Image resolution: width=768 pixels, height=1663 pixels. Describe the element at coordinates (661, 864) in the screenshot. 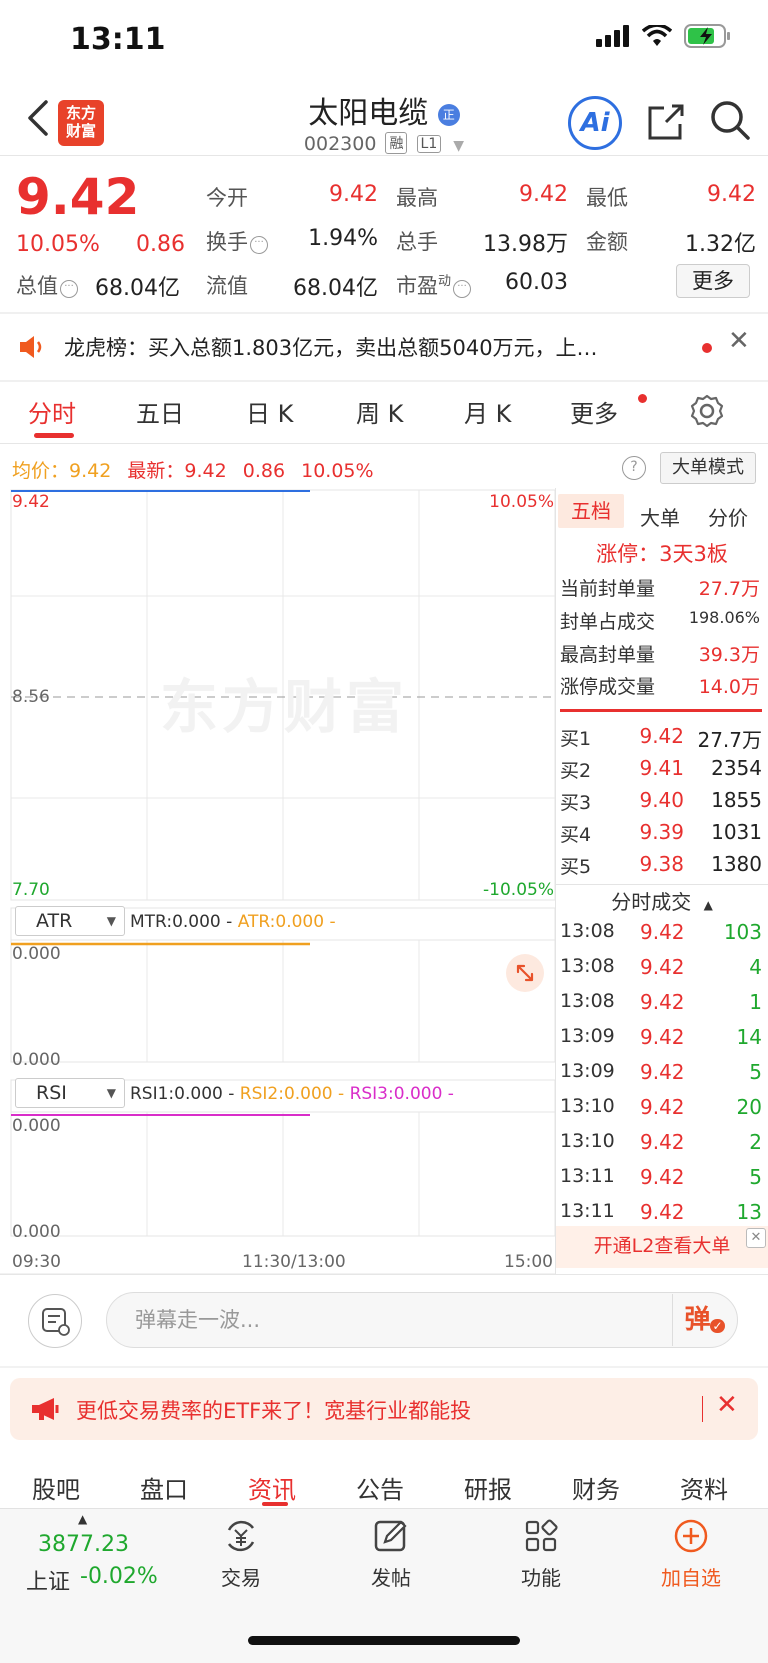

I see `bid-price: 9.38` at that location.